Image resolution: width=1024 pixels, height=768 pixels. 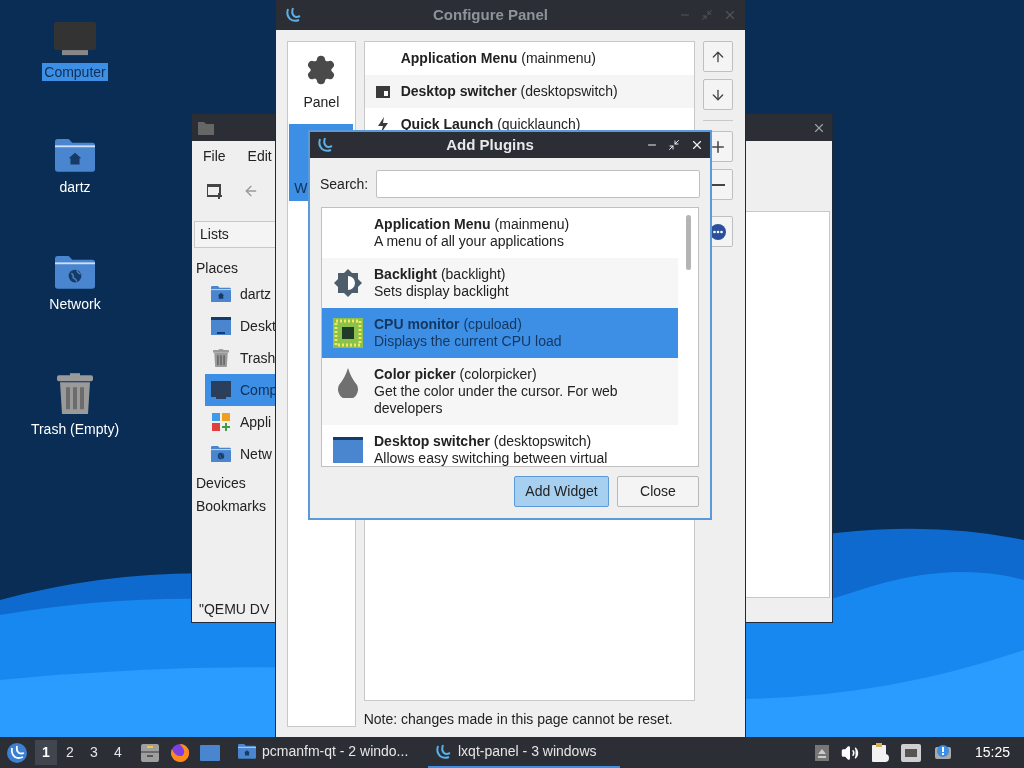 I want to click on menu-item: File, so click(x=214, y=156).